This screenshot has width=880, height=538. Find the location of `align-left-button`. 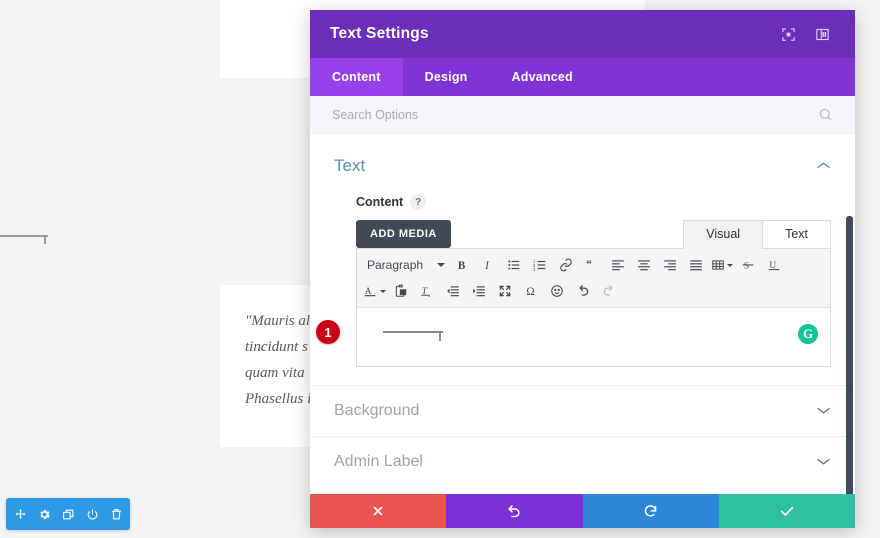

align-left-button is located at coordinates (618, 265).